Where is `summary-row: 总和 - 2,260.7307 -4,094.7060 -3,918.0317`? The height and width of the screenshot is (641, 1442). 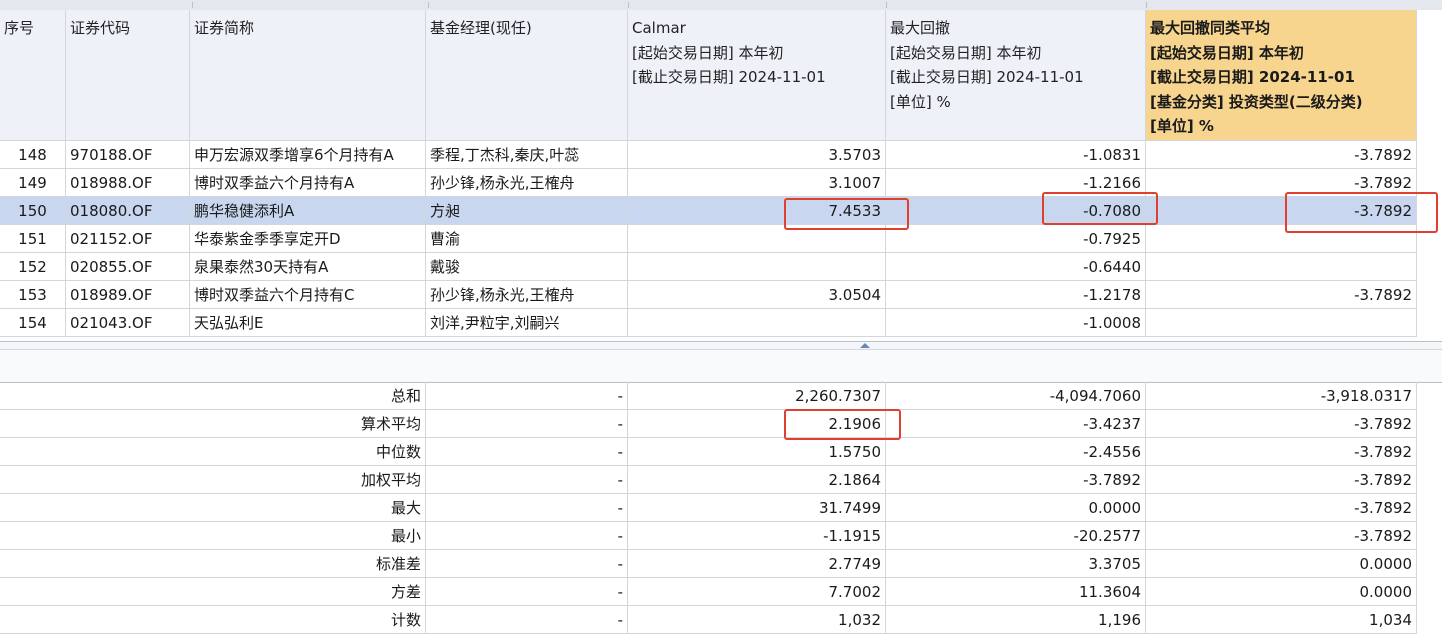
summary-row: 总和 - 2,260.7307 -4,094.7060 -3,918.0317 is located at coordinates (708, 396).